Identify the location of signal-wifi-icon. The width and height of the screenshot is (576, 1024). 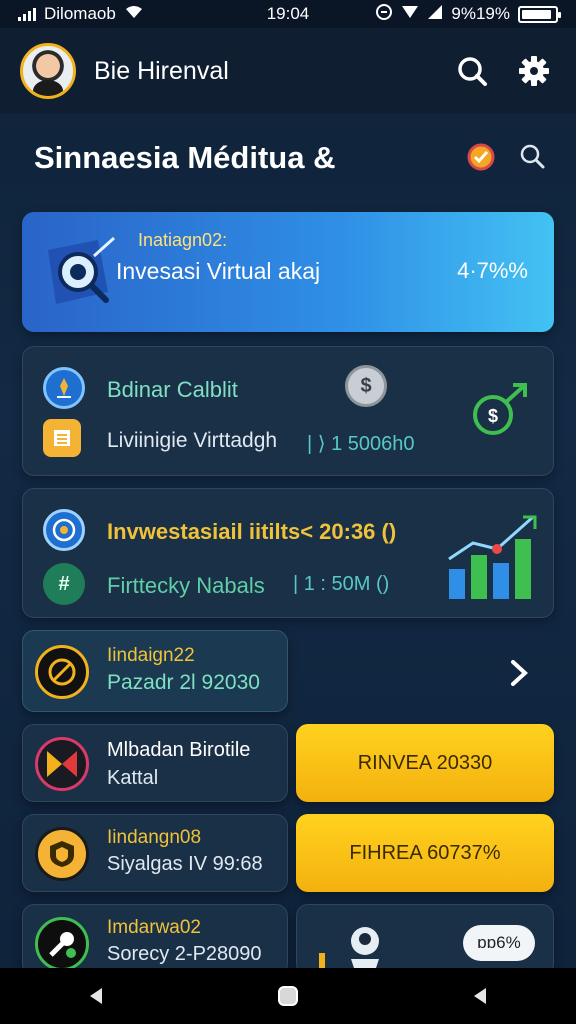
(410, 14).